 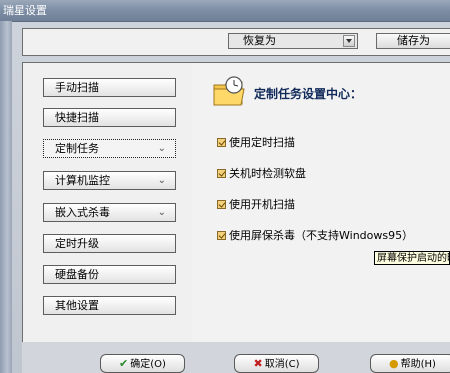 What do you see at coordinates (349, 41) in the screenshot?
I see `dropdown-arrow-icon` at bounding box center [349, 41].